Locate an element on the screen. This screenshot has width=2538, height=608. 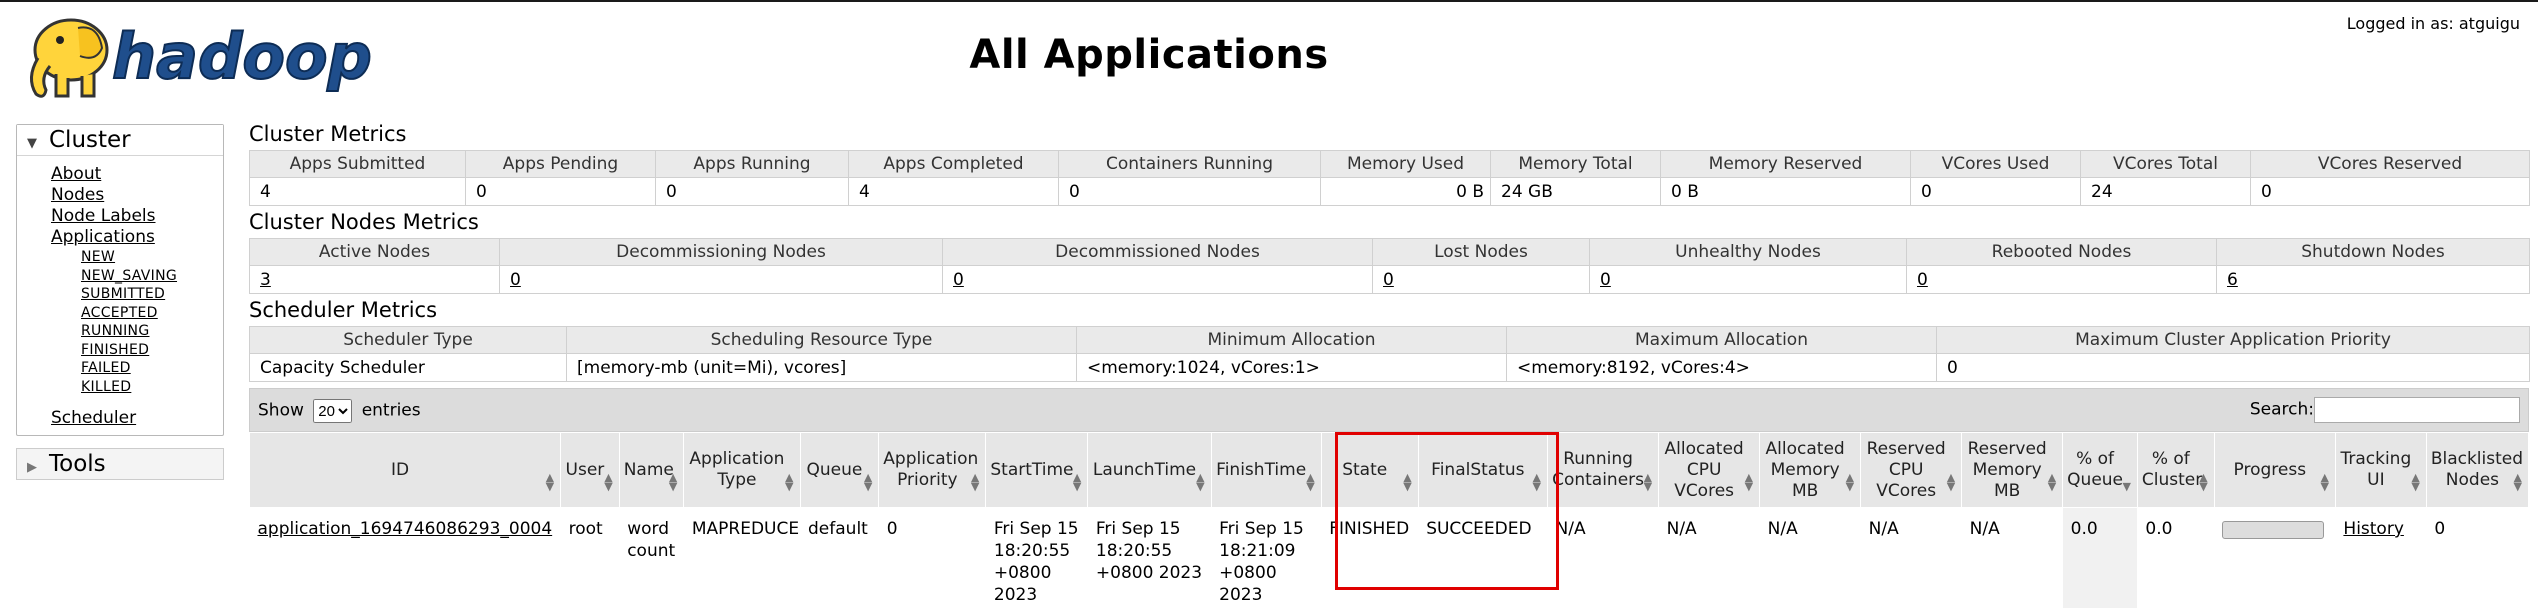
col-memory-reserved: Memory Reserved is located at coordinates (1786, 164).